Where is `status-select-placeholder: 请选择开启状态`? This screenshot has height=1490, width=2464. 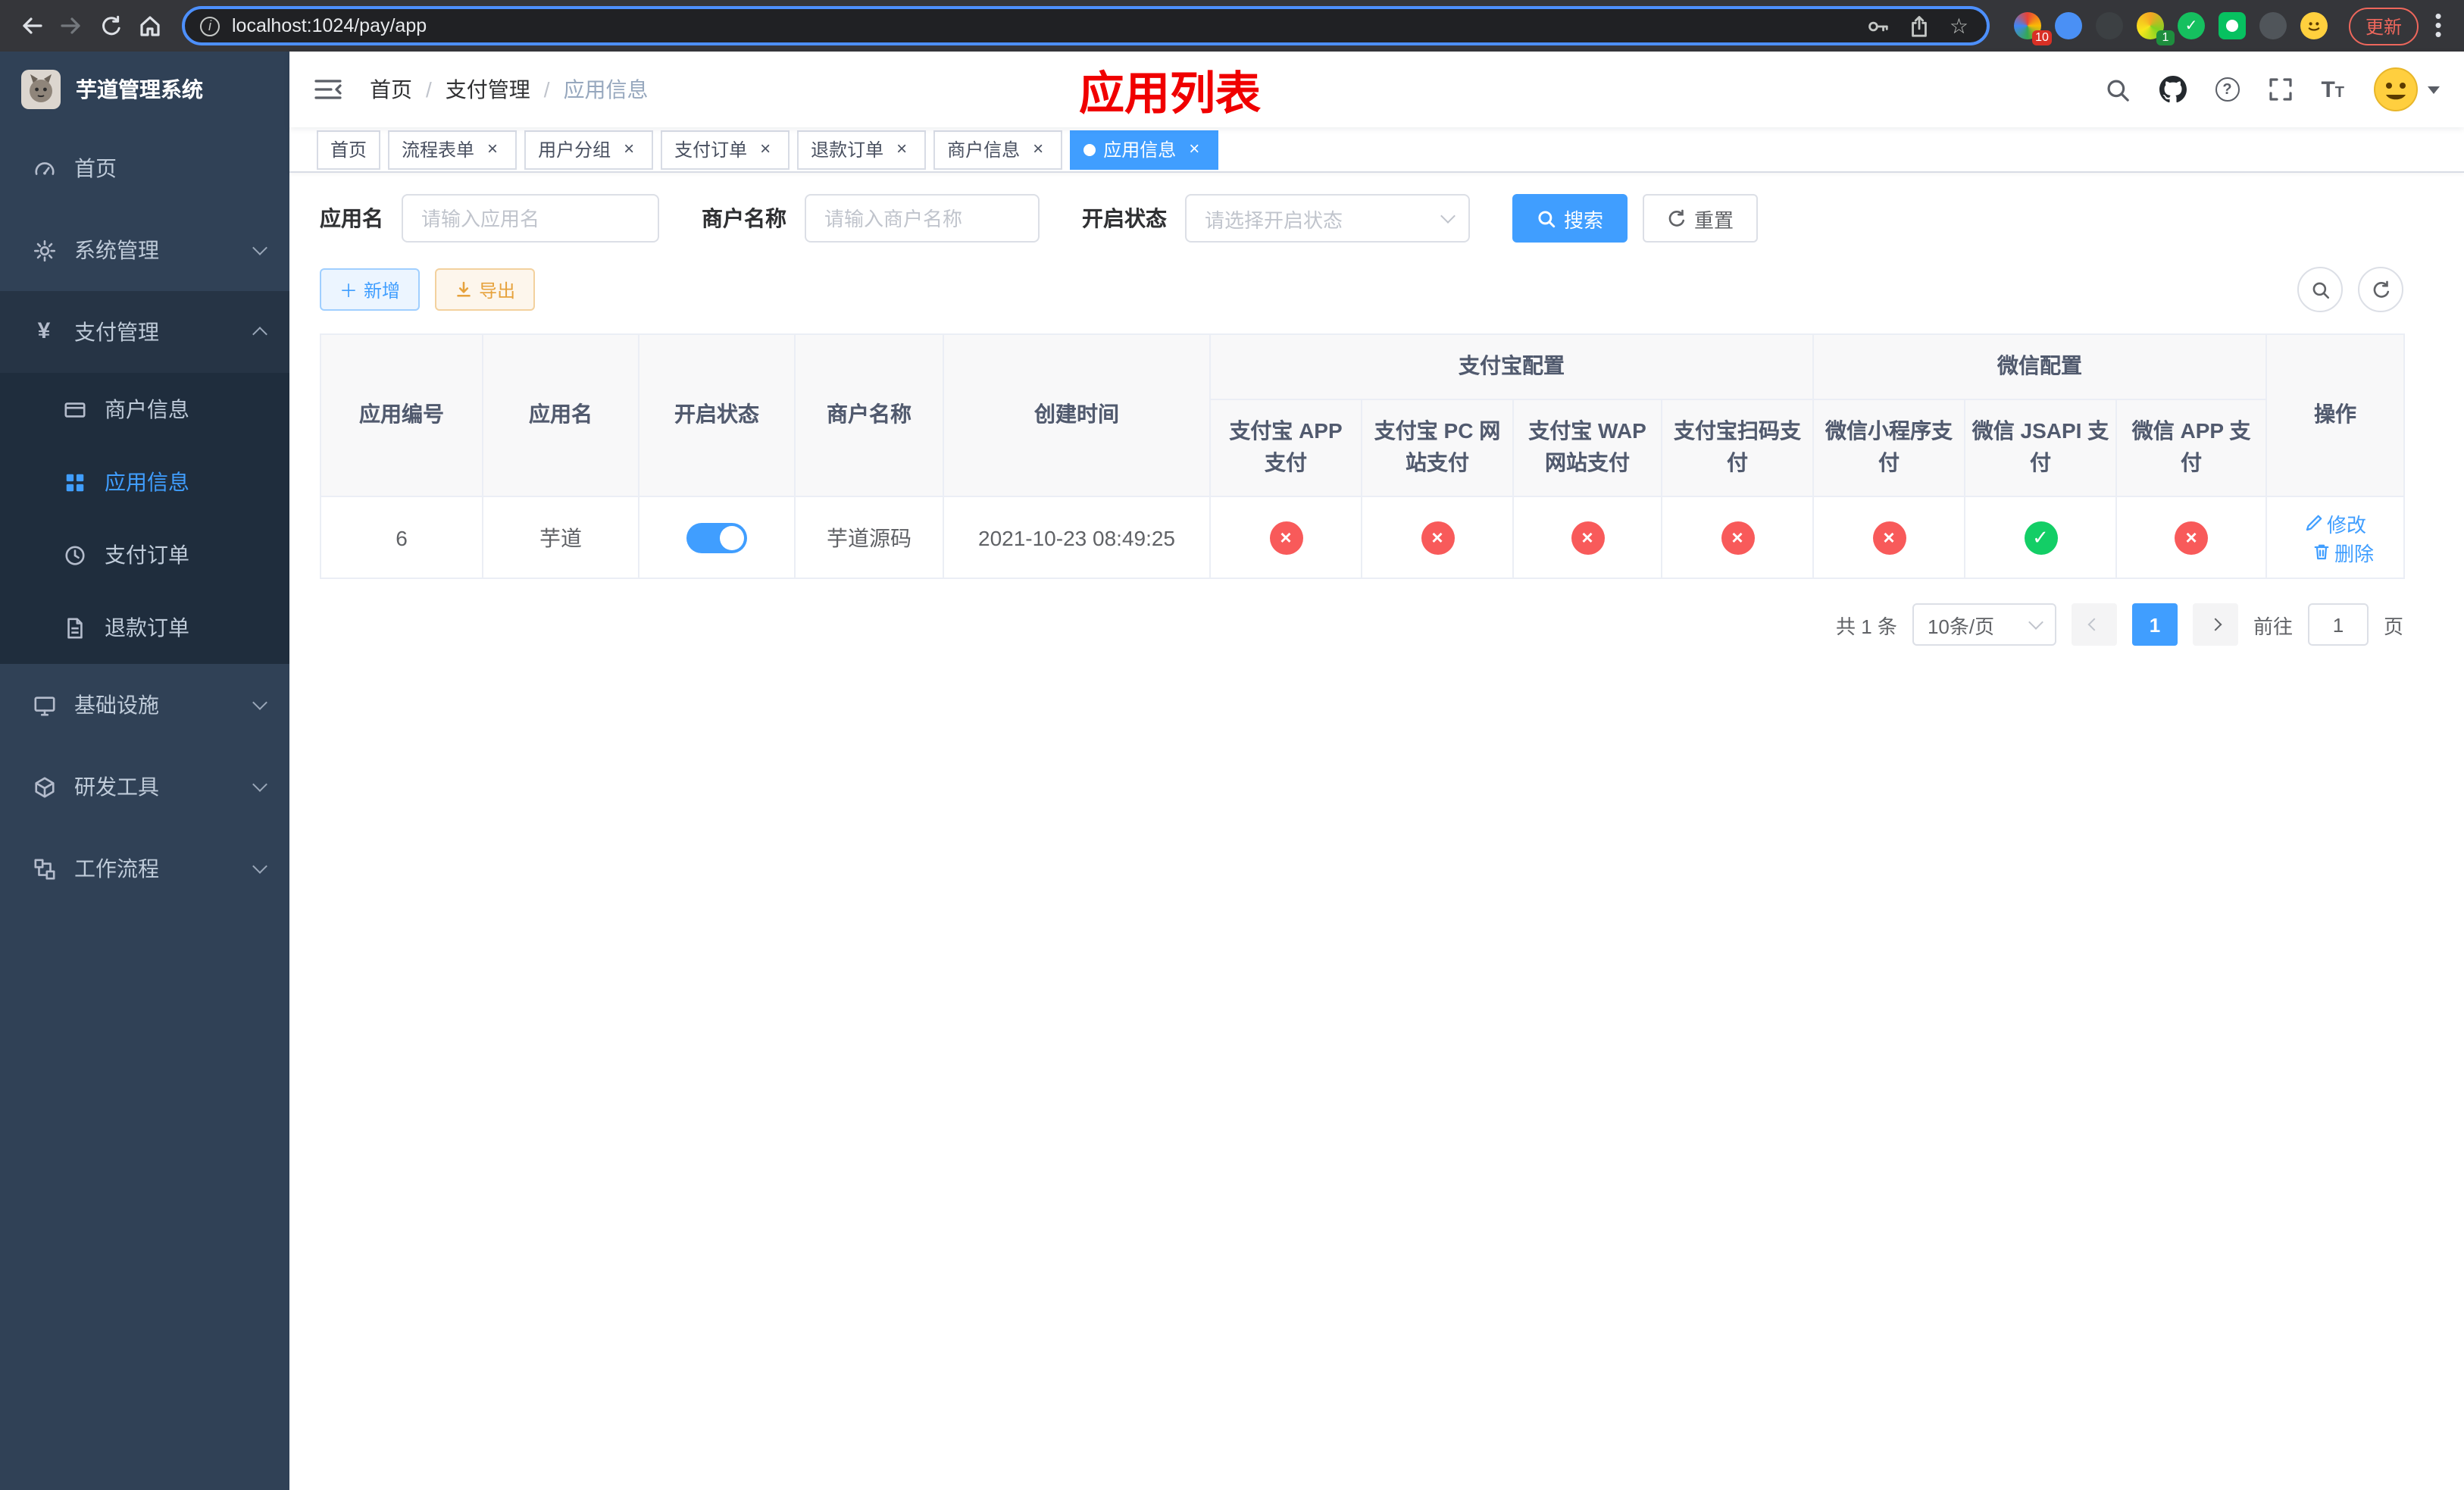 status-select-placeholder: 请选择开启状态 is located at coordinates (1274, 220).